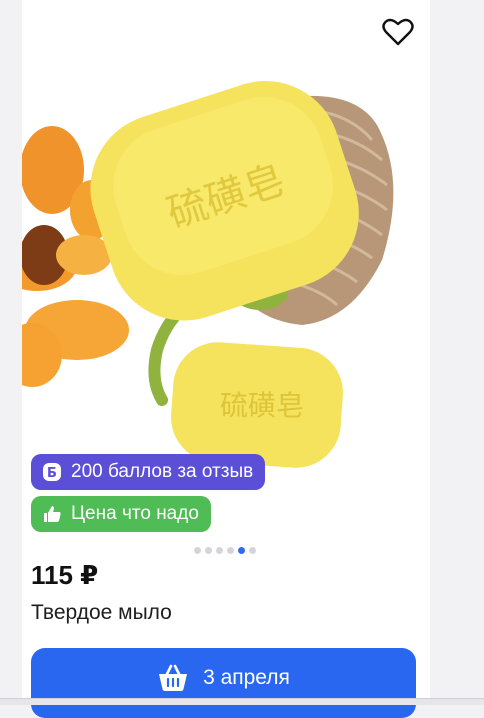 The image size is (484, 718). I want to click on bonus-badge-label: 200 баллов за отзыв, so click(162, 471).